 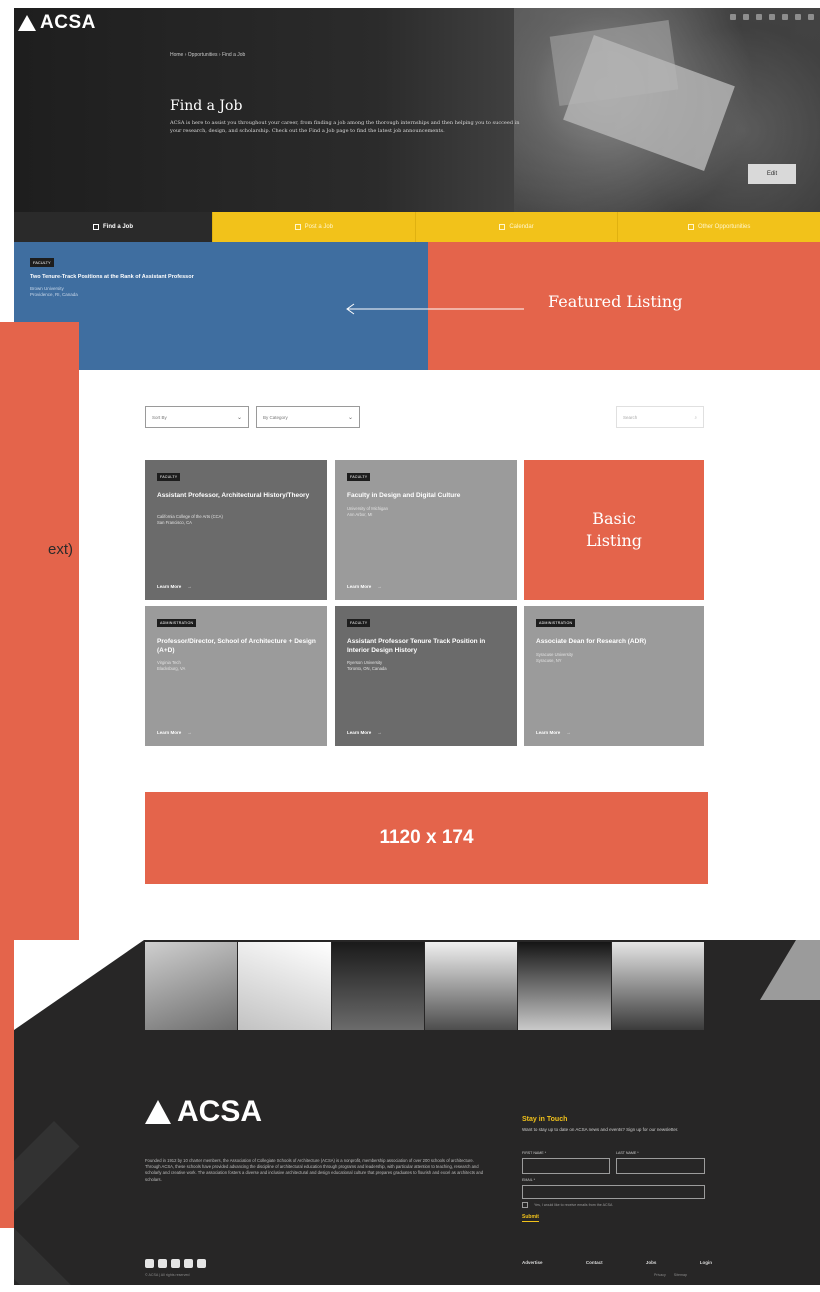 I want to click on sort-select-value: Sort By, so click(x=159, y=417).